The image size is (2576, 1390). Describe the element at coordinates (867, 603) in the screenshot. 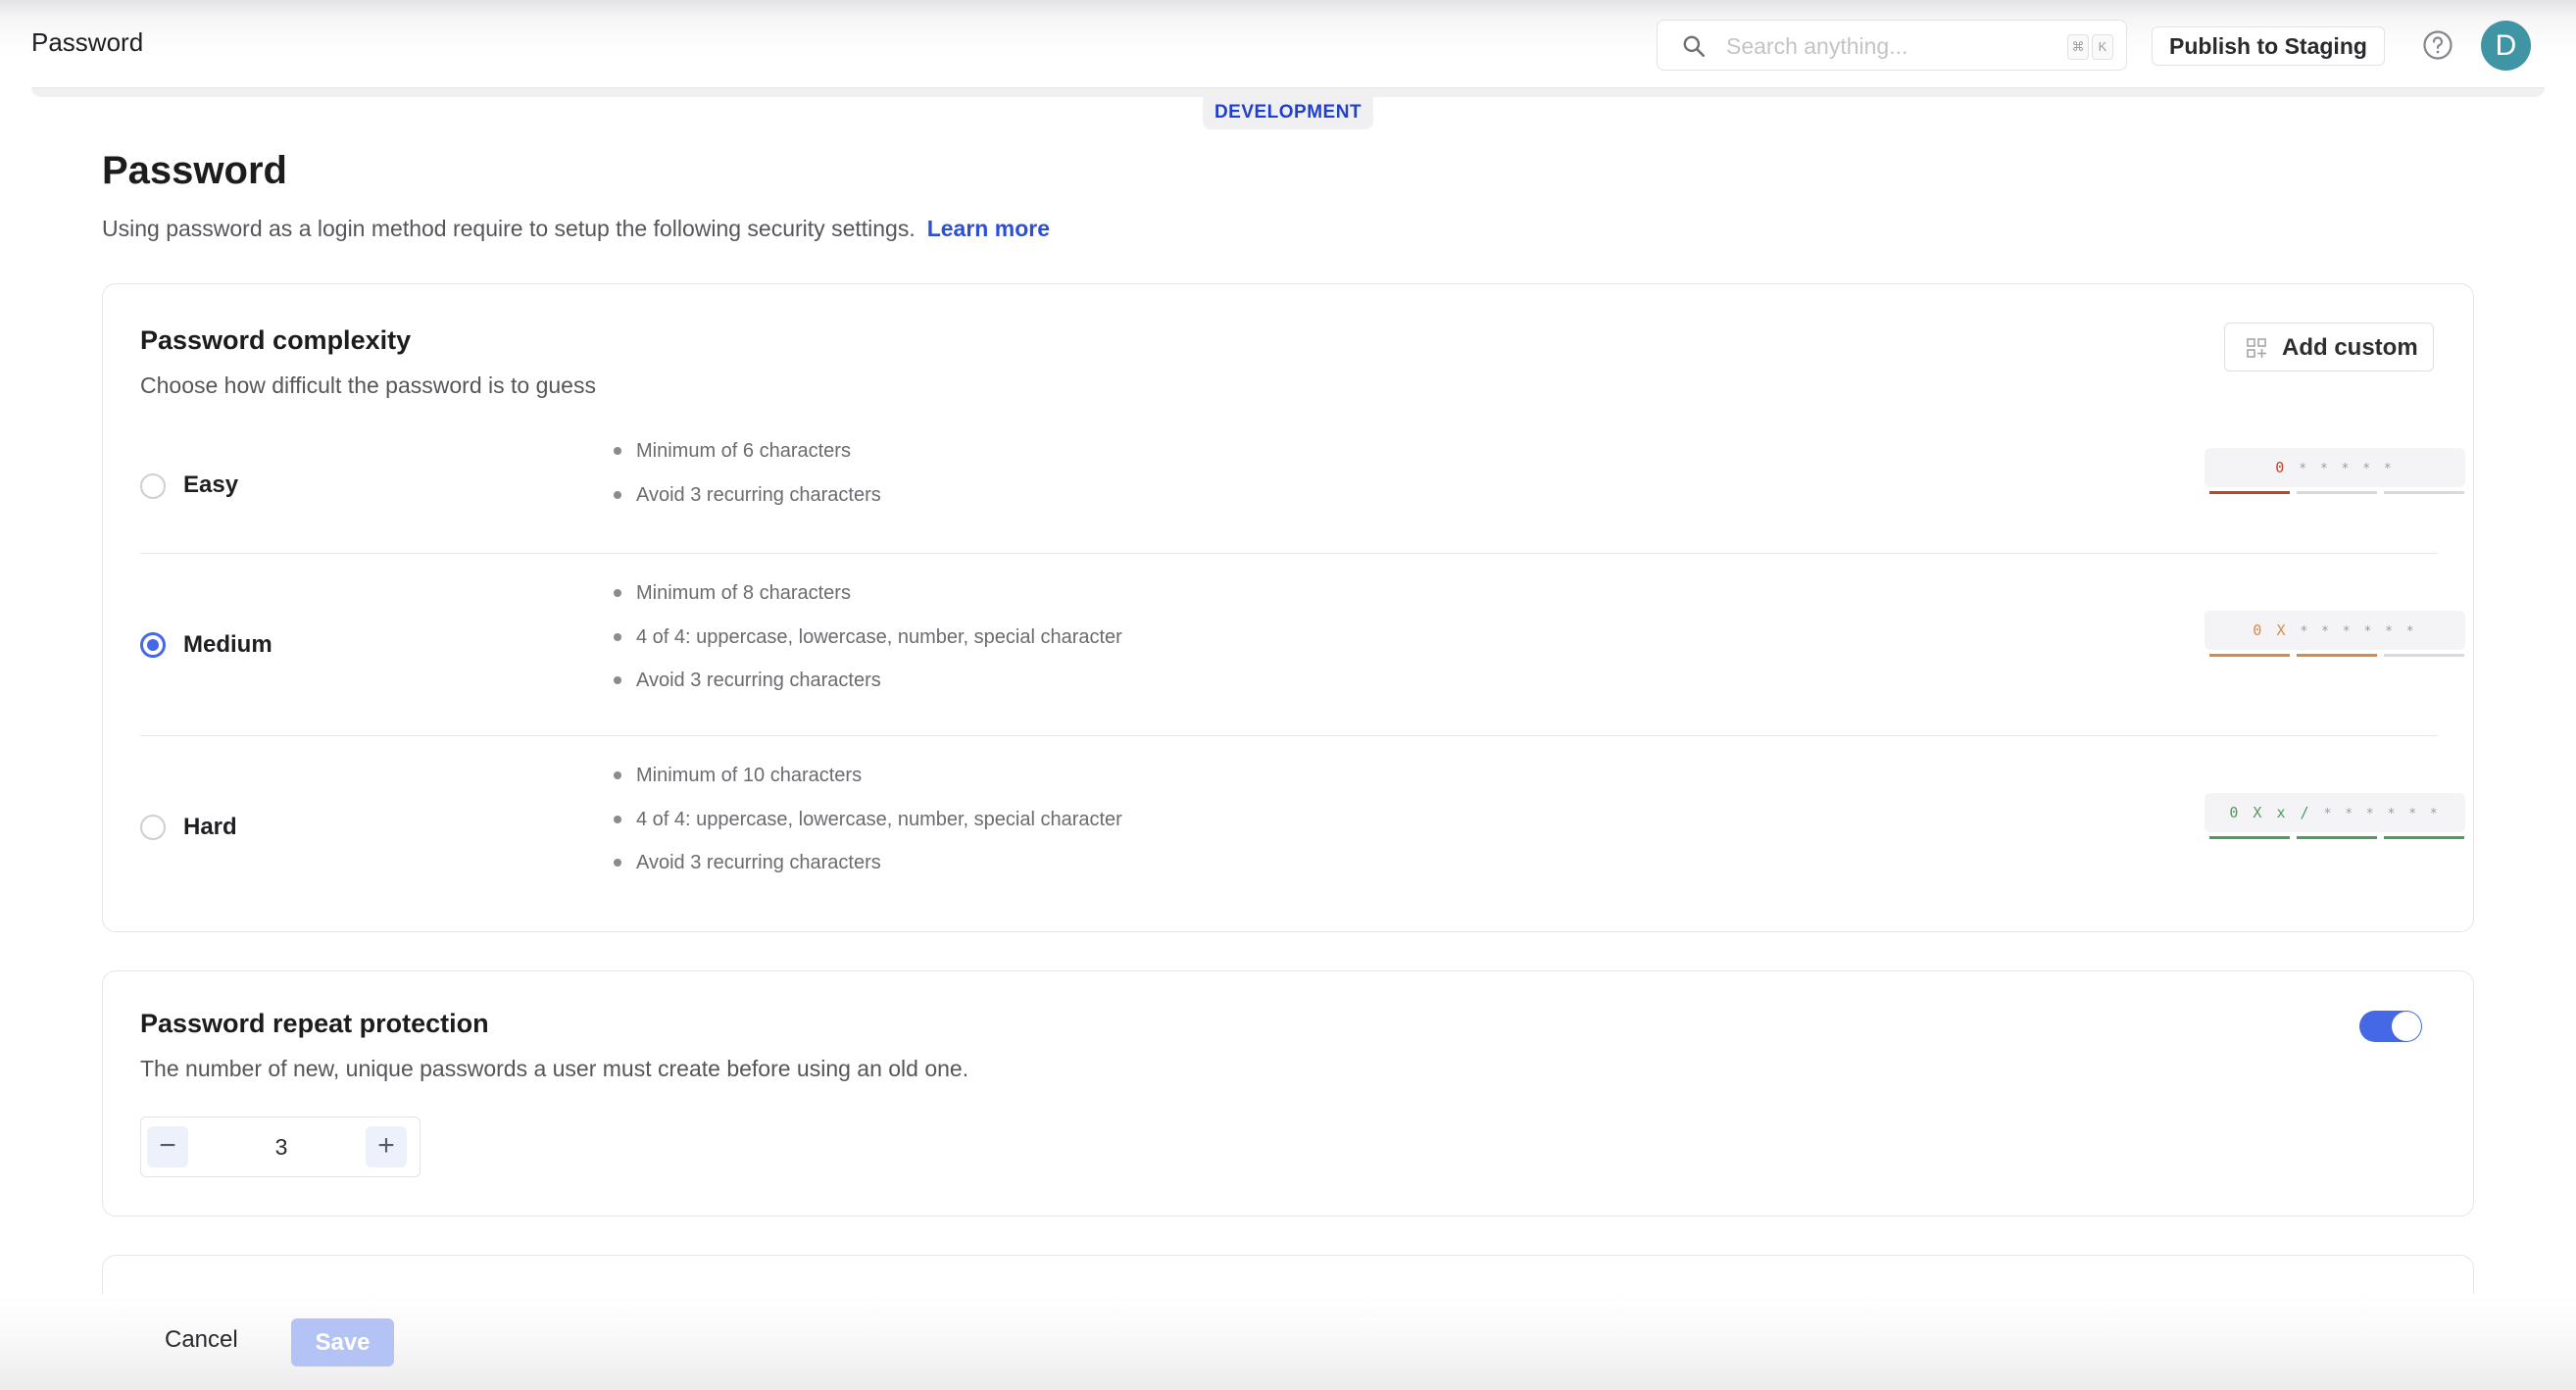

I see `rule-item: Minimum of 8 characters` at that location.